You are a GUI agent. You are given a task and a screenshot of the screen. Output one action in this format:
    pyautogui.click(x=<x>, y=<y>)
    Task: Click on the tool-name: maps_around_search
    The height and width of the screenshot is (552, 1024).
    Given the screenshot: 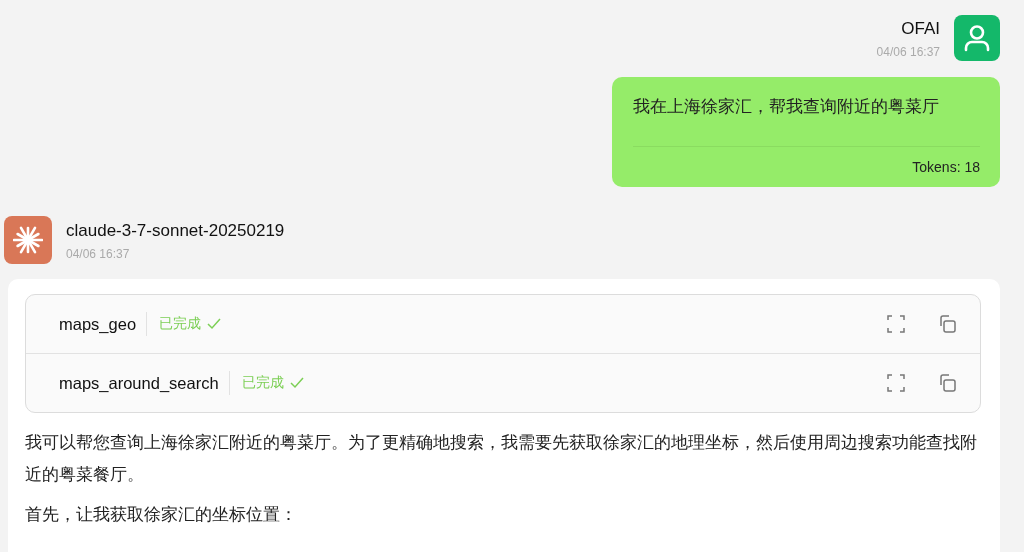 What is the action you would take?
    pyautogui.click(x=144, y=383)
    